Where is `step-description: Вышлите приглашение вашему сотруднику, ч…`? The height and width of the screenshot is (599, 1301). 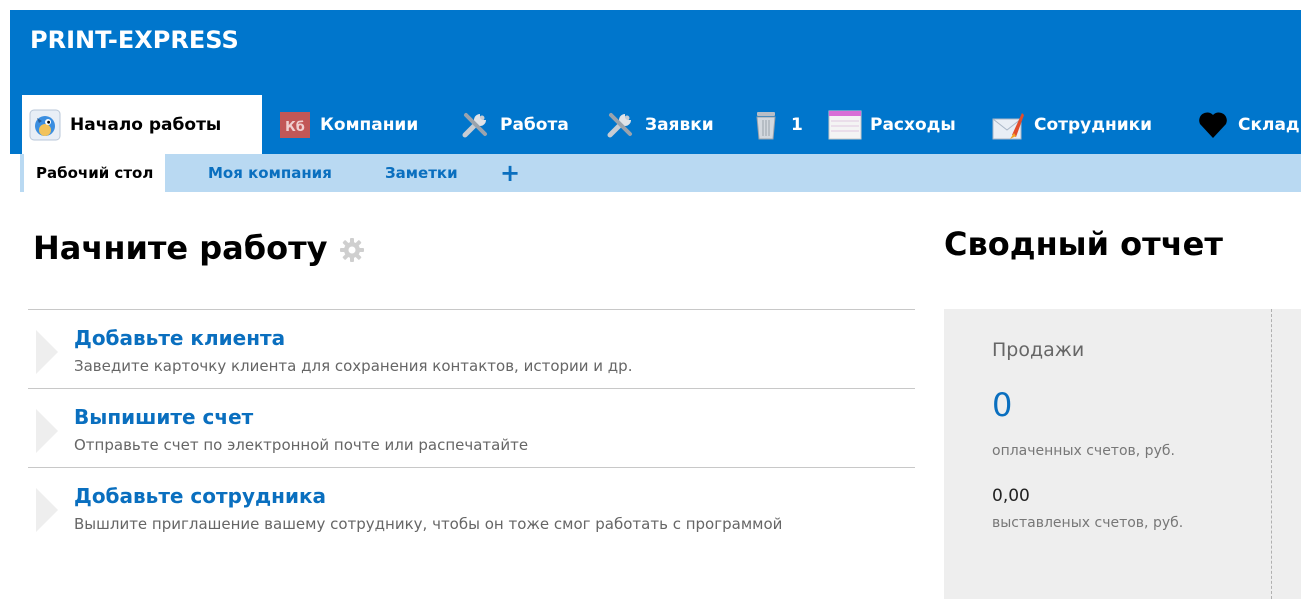 step-description: Вышлите приглашение вашему сотруднику, ч… is located at coordinates (428, 524).